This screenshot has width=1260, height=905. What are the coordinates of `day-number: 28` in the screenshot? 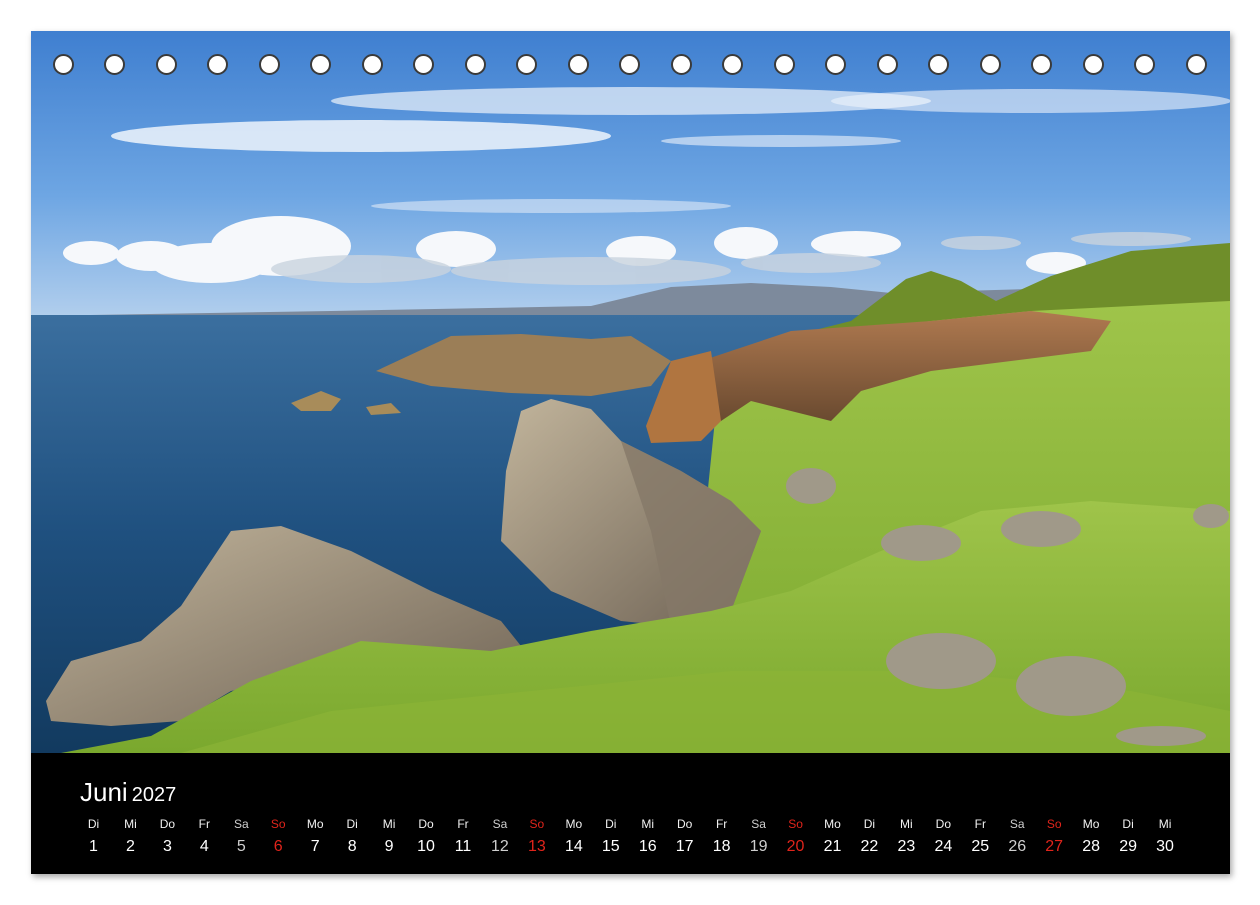 It's located at (1091, 846).